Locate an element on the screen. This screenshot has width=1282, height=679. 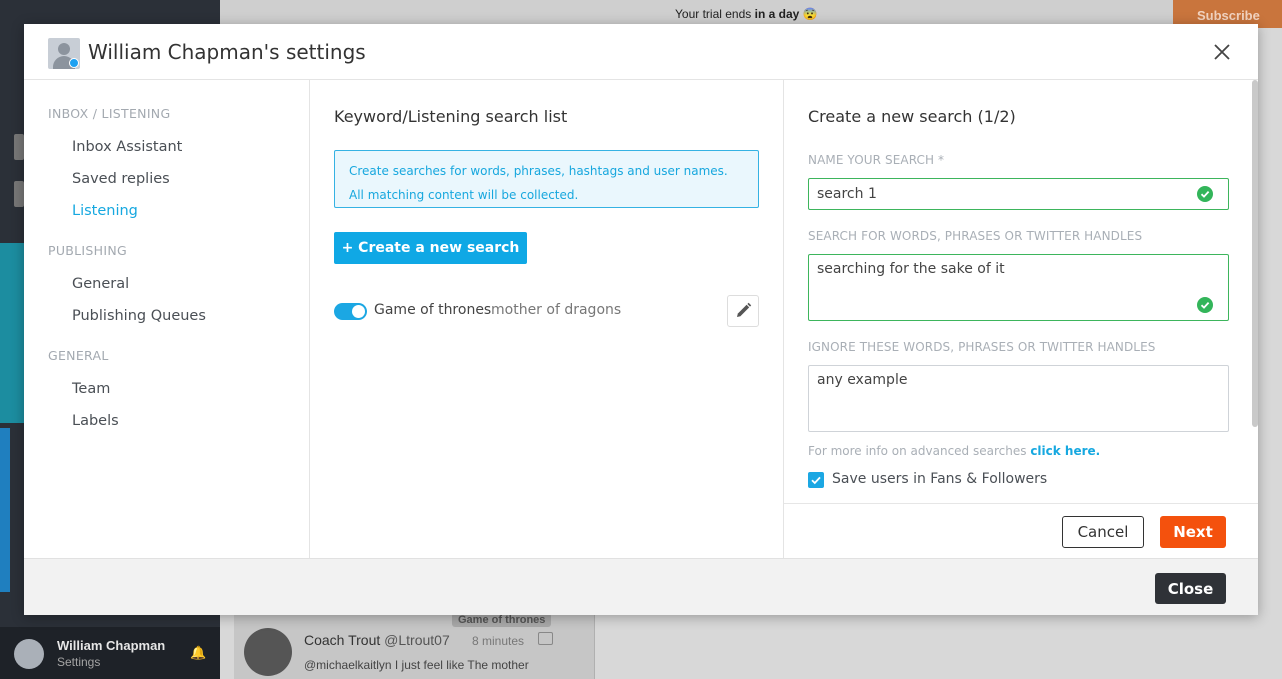
modal-title: William Chapman's settings is located at coordinates (227, 52).